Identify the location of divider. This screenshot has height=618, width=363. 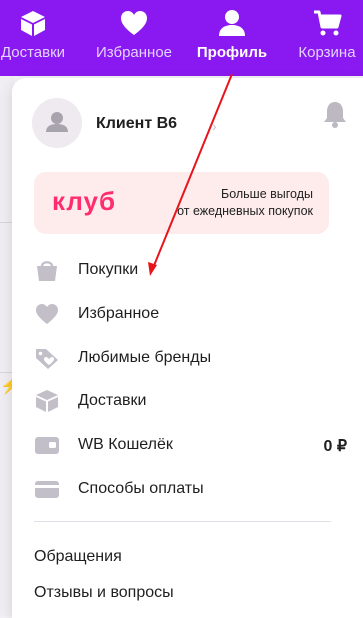
(182, 521).